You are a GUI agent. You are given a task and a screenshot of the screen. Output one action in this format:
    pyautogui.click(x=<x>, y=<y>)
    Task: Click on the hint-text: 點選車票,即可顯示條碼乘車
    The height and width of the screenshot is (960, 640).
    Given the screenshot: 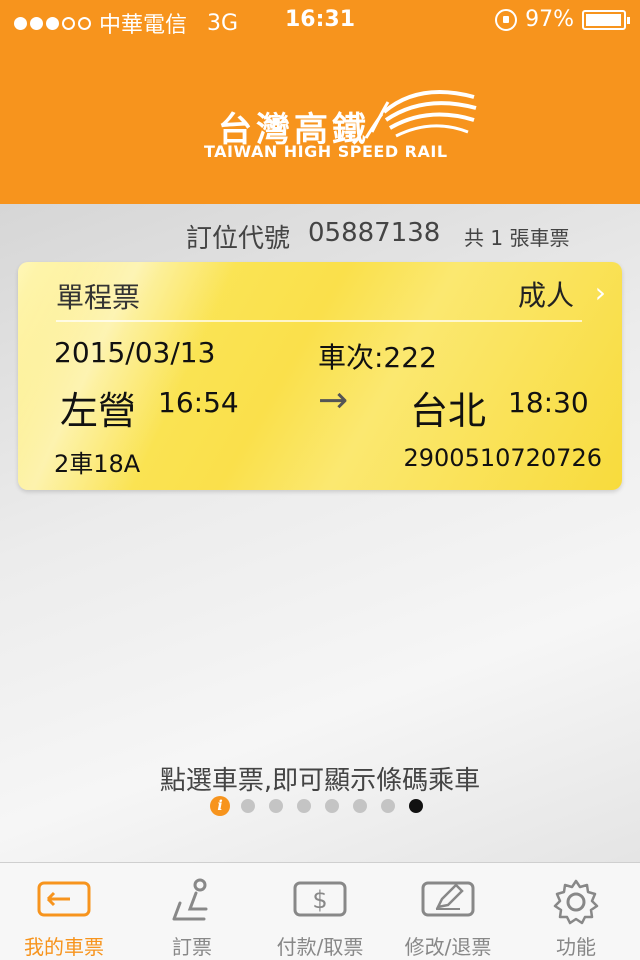 What is the action you would take?
    pyautogui.click(x=320, y=781)
    